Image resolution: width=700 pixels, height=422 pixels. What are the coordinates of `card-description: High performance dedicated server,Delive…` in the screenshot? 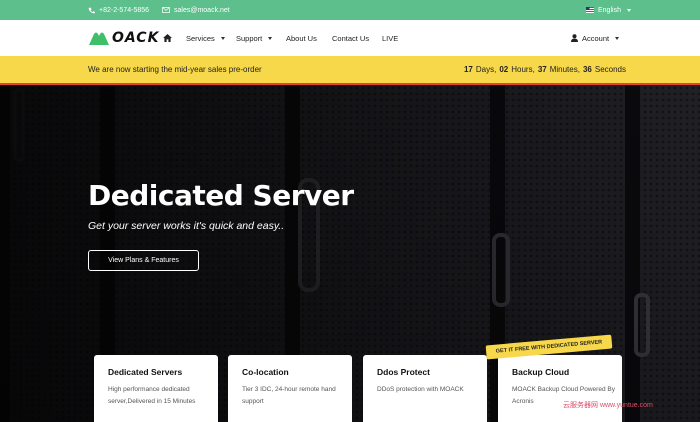 It's located at (152, 395).